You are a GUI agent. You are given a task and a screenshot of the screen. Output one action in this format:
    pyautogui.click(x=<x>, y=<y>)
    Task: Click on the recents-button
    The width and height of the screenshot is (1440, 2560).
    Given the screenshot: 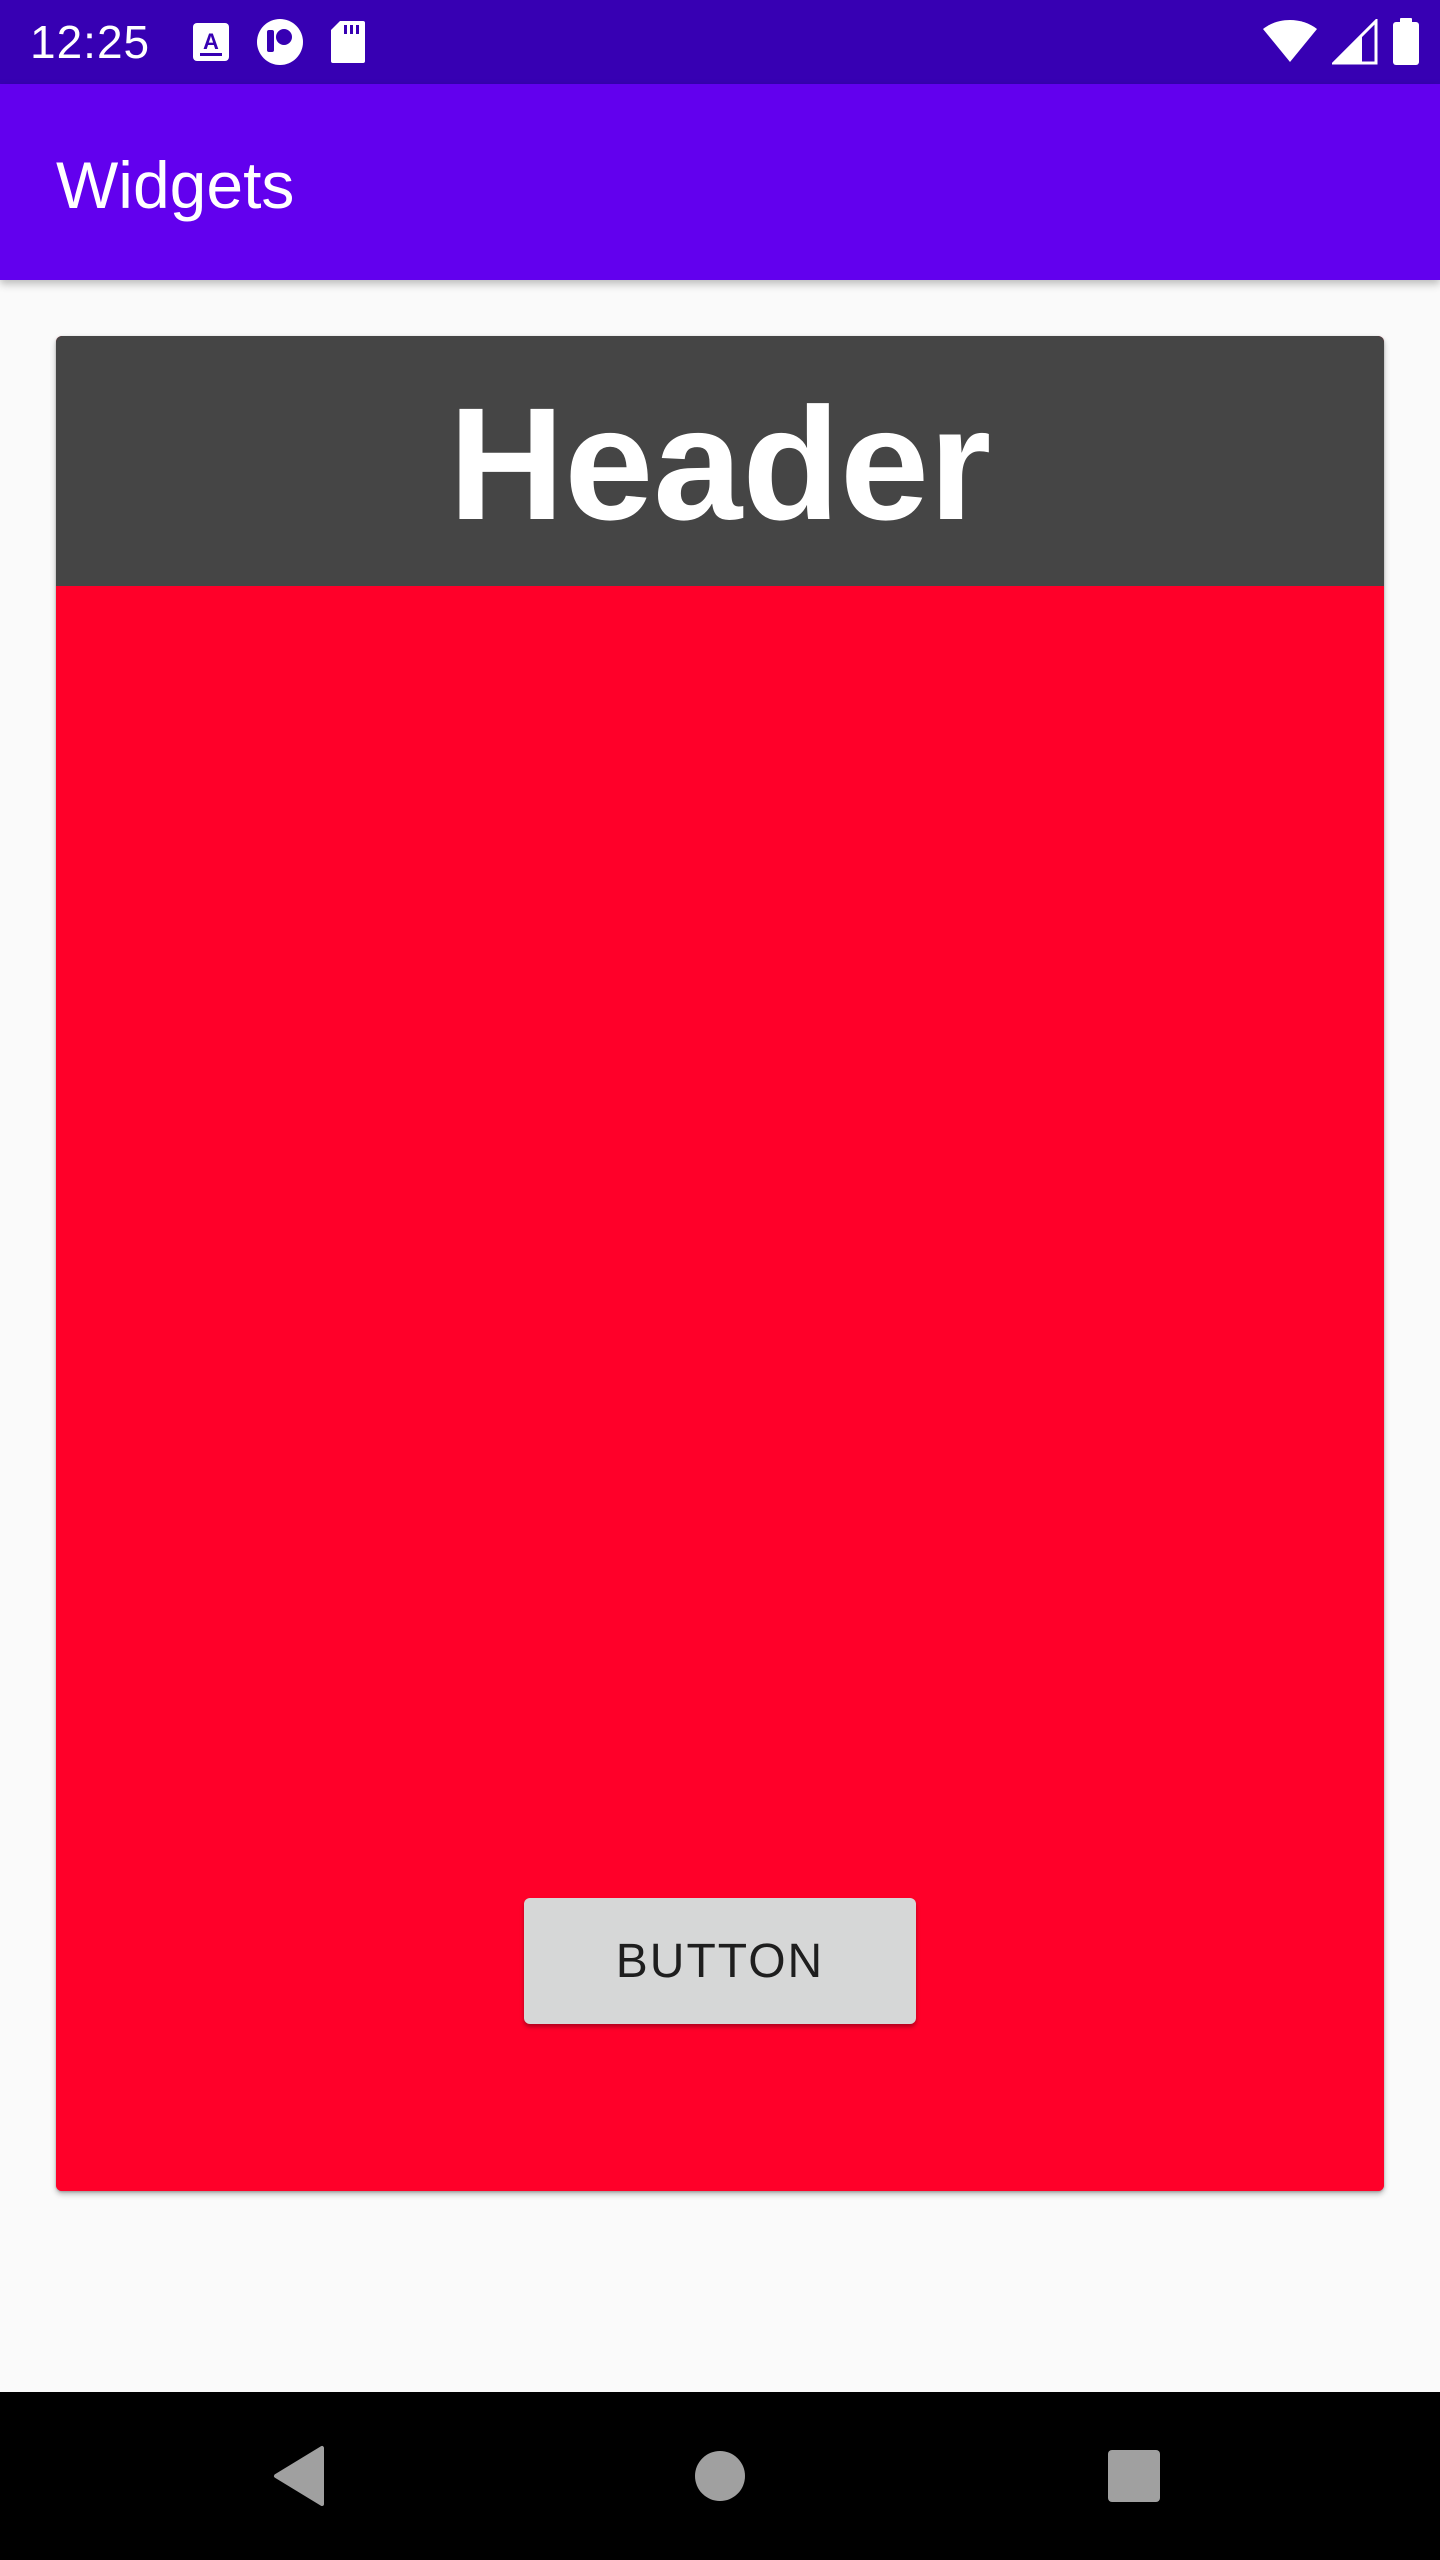 What is the action you would take?
    pyautogui.click(x=1134, y=2476)
    